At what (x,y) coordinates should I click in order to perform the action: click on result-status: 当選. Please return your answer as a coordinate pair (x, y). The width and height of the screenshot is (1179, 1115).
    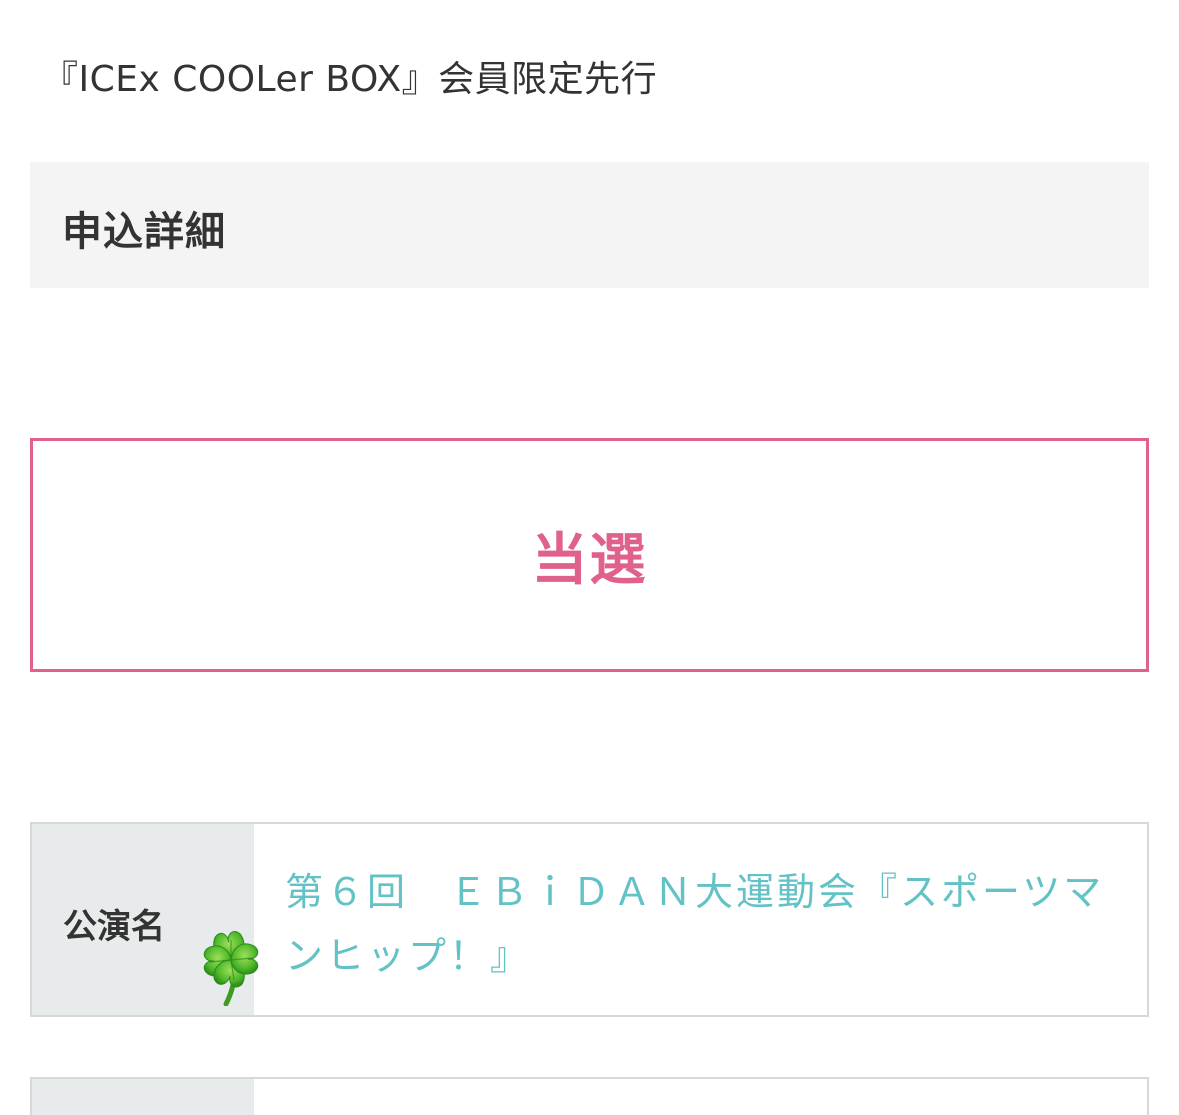
    Looking at the image, I should click on (589, 560).